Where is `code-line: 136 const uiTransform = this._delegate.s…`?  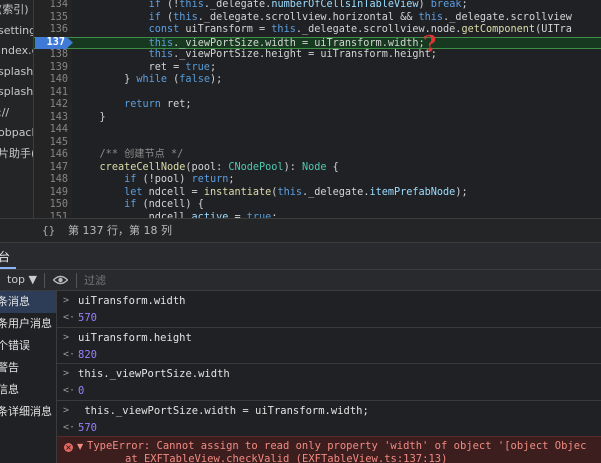
code-line: 136 const uiTransform = this._delegate.s… is located at coordinates (317, 30).